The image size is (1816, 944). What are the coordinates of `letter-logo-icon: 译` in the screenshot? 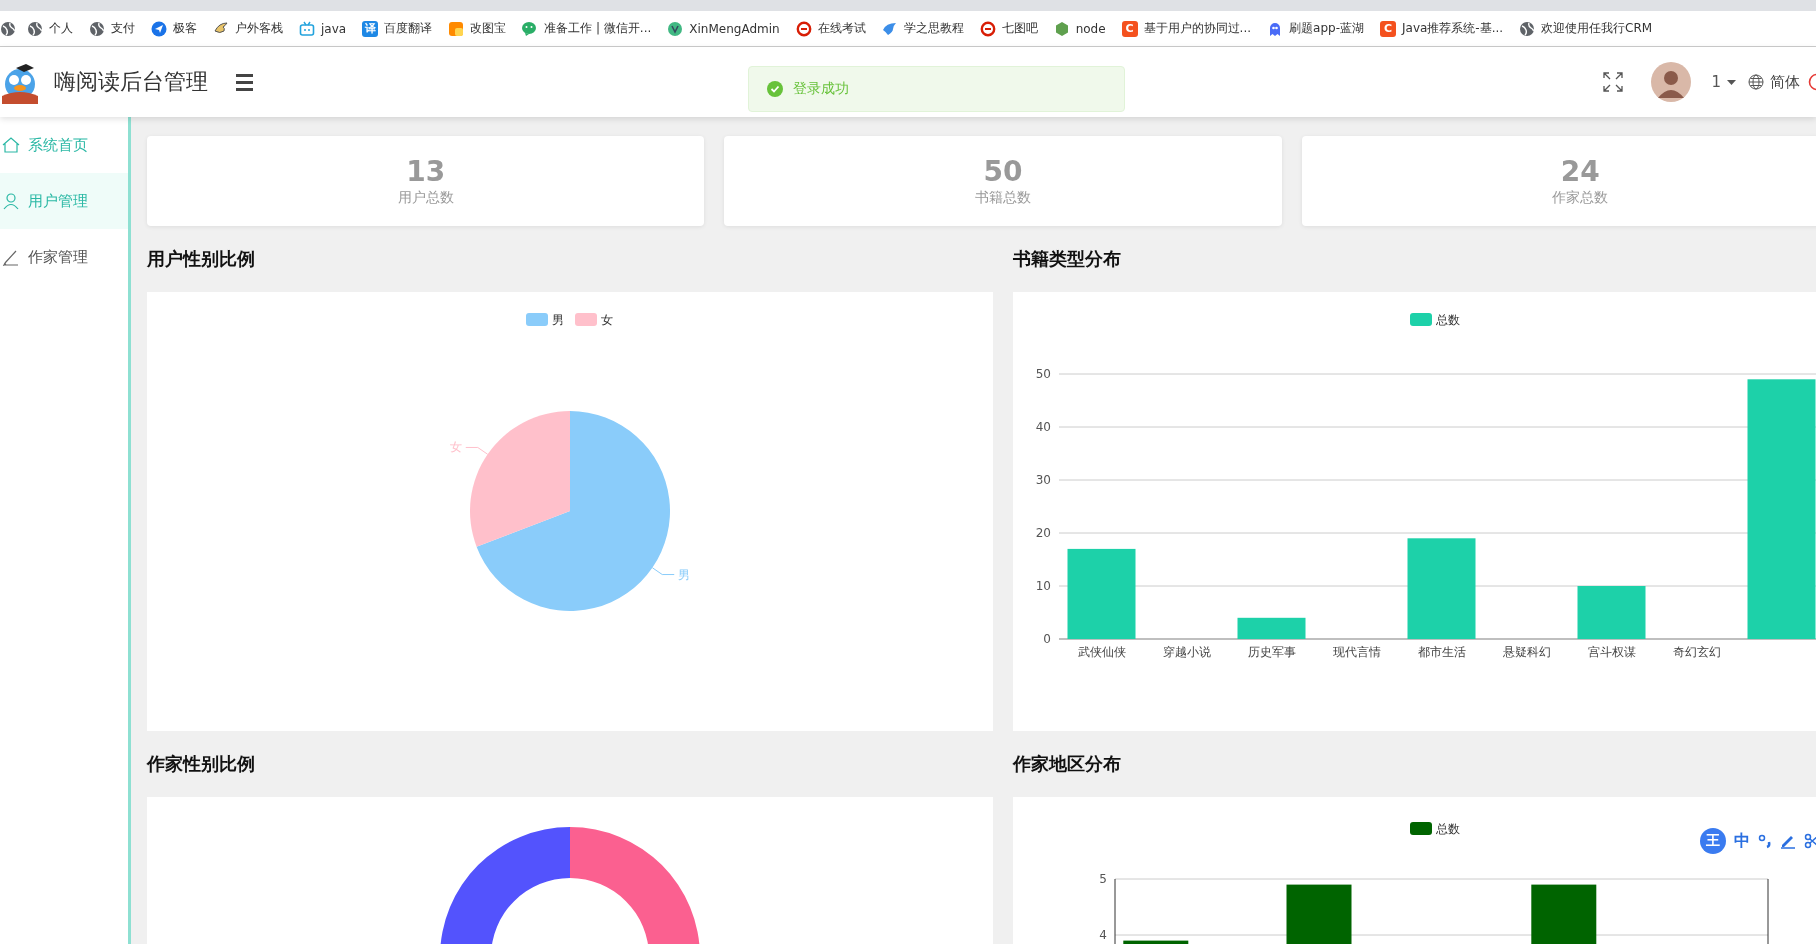 It's located at (370, 28).